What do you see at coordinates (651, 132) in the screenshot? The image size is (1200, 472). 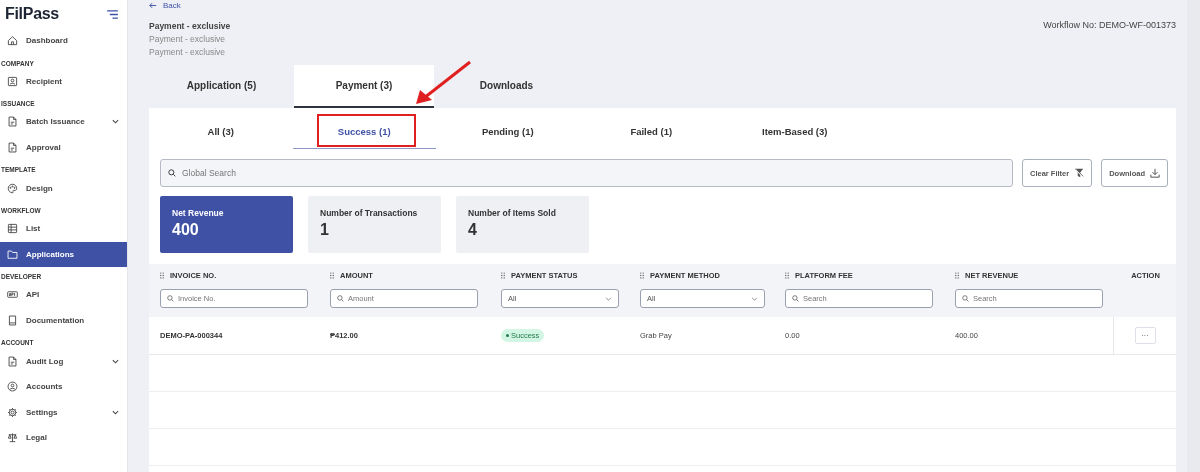 I see `tab: Failed (1)` at bounding box center [651, 132].